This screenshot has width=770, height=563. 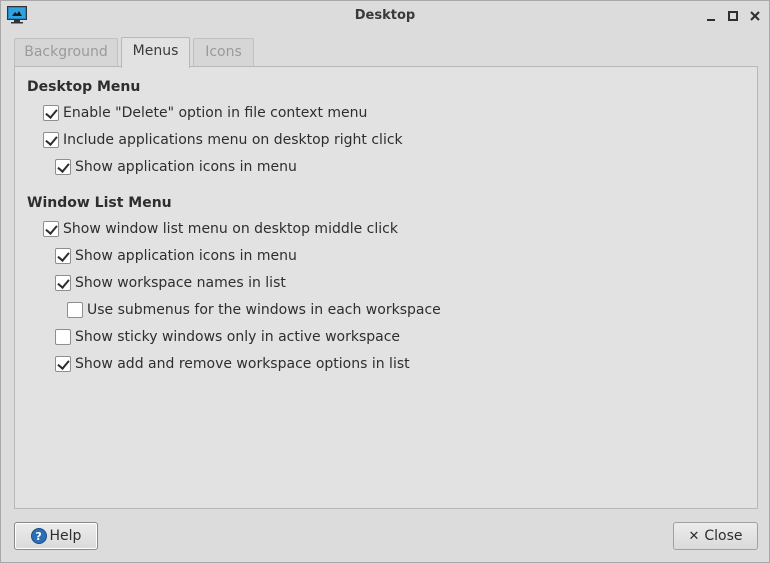 What do you see at coordinates (99, 203) in the screenshot?
I see `window-list-menu-heading: Window List Menu` at bounding box center [99, 203].